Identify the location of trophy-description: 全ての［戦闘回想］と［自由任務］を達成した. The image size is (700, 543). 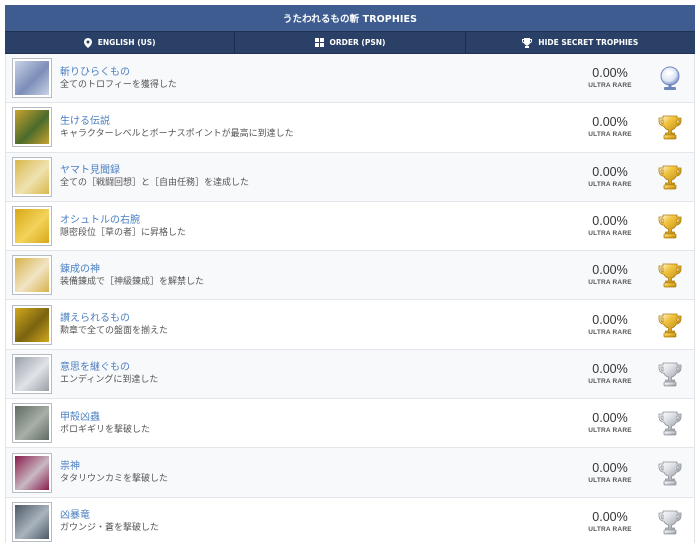
(155, 183).